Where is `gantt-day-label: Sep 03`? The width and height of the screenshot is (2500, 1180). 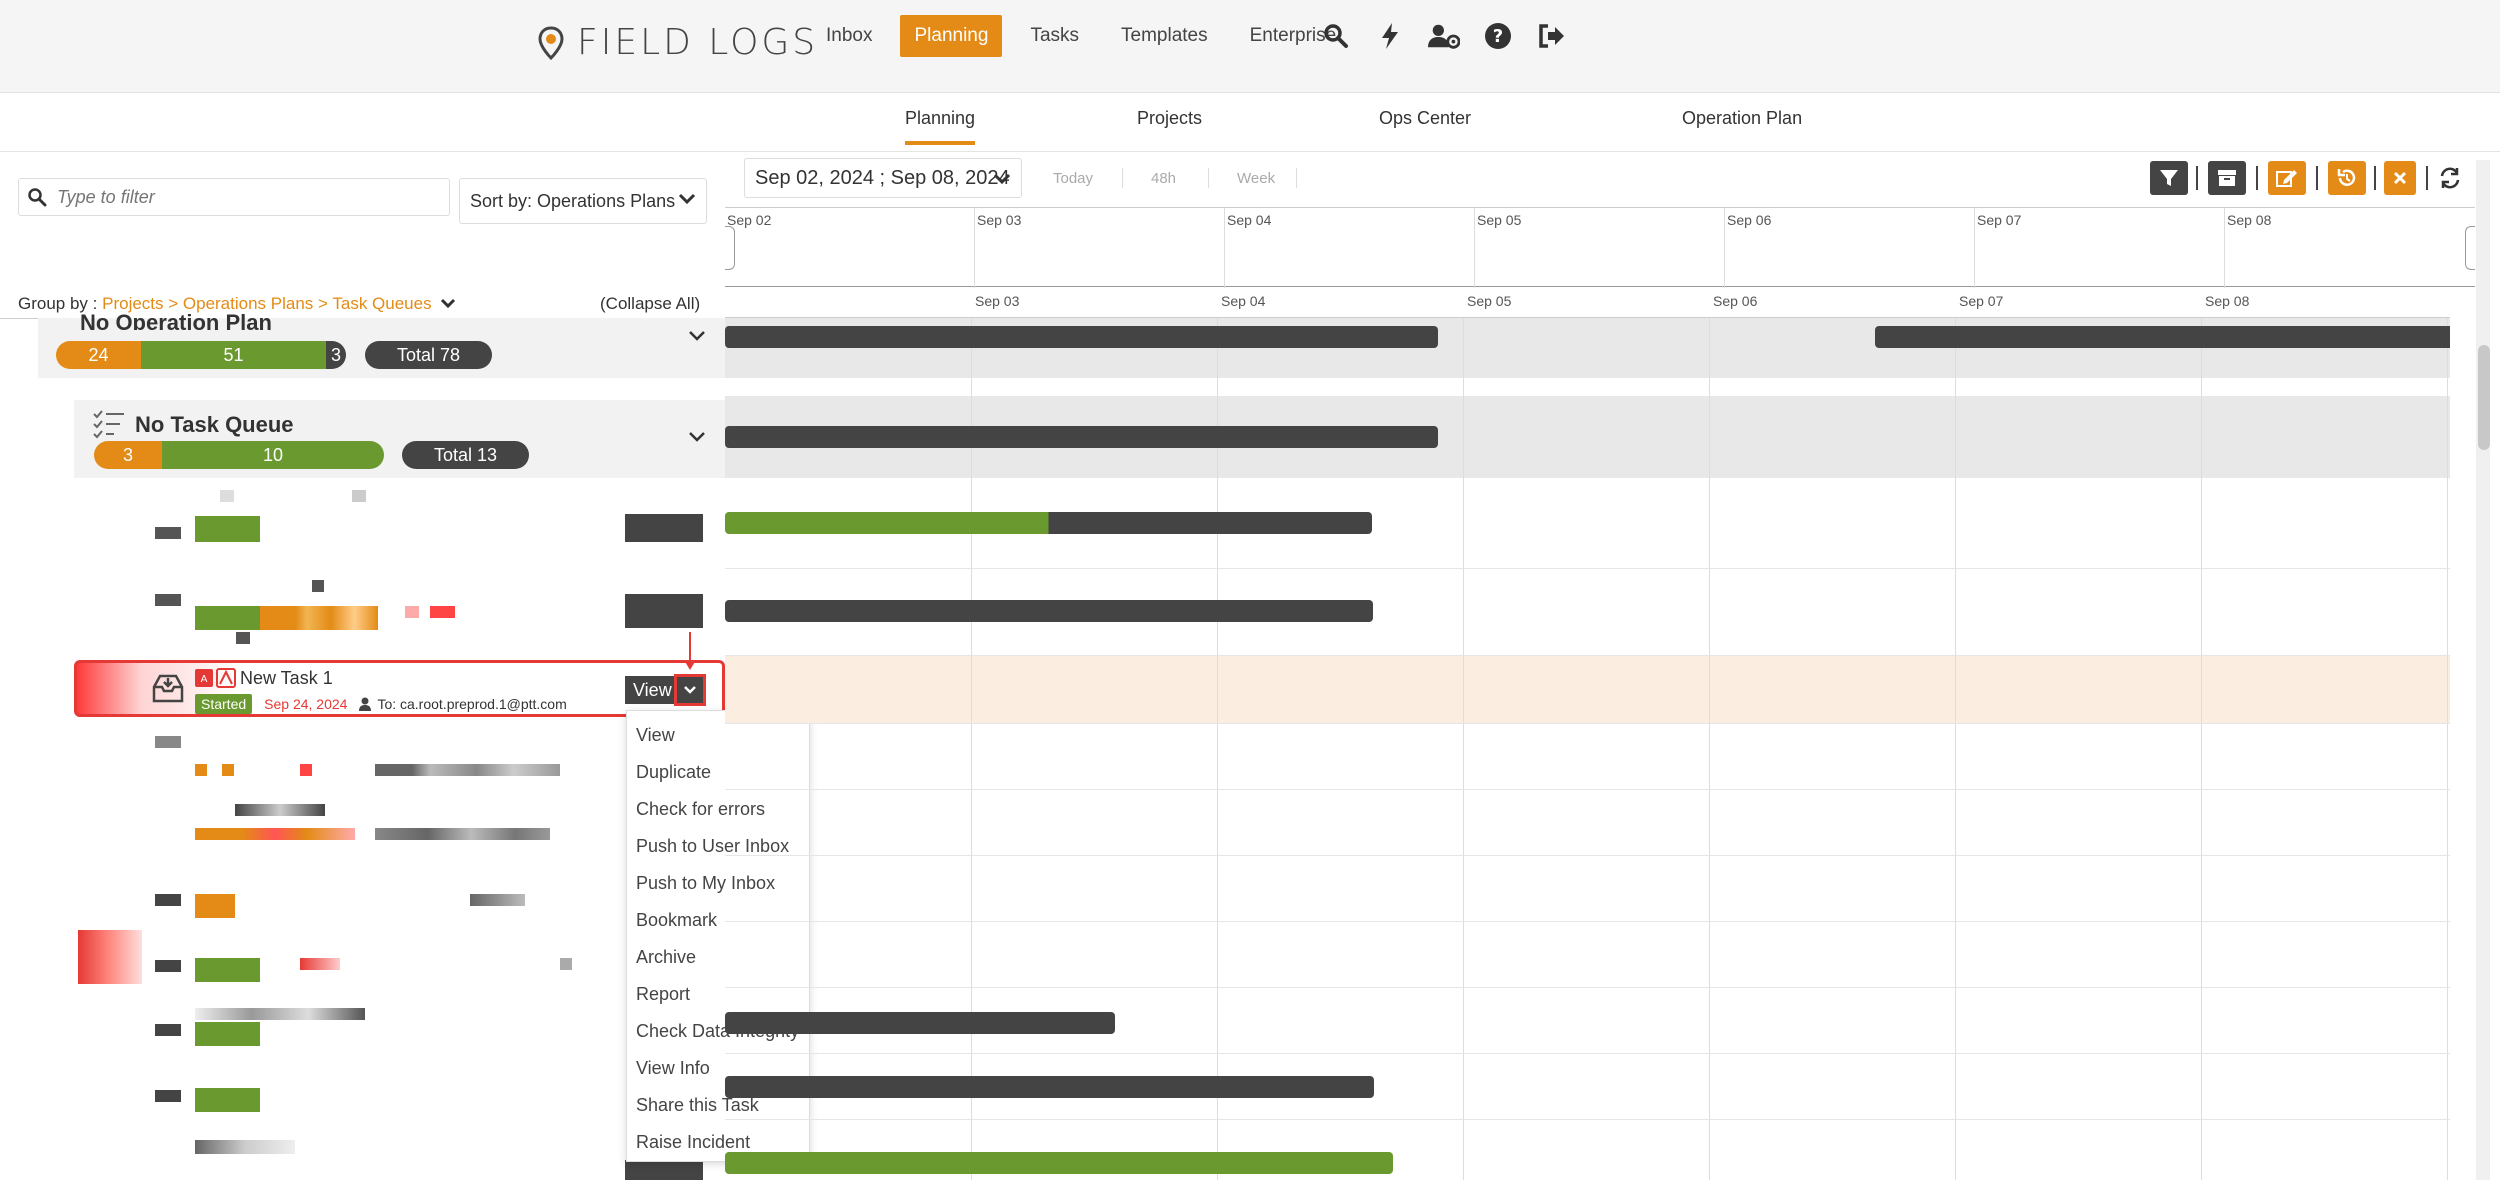
gantt-day-label: Sep 03 is located at coordinates (997, 301).